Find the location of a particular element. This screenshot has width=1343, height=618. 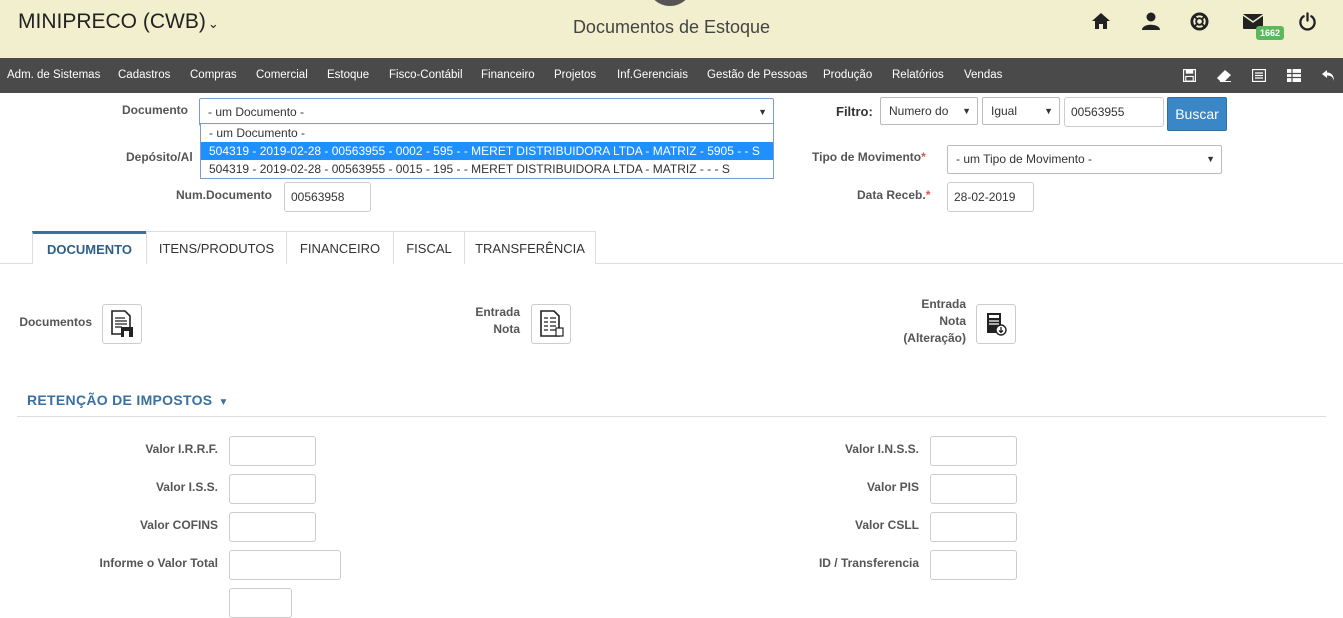

id-transferencia-label: ID / Transferencia is located at coordinates (868, 563).